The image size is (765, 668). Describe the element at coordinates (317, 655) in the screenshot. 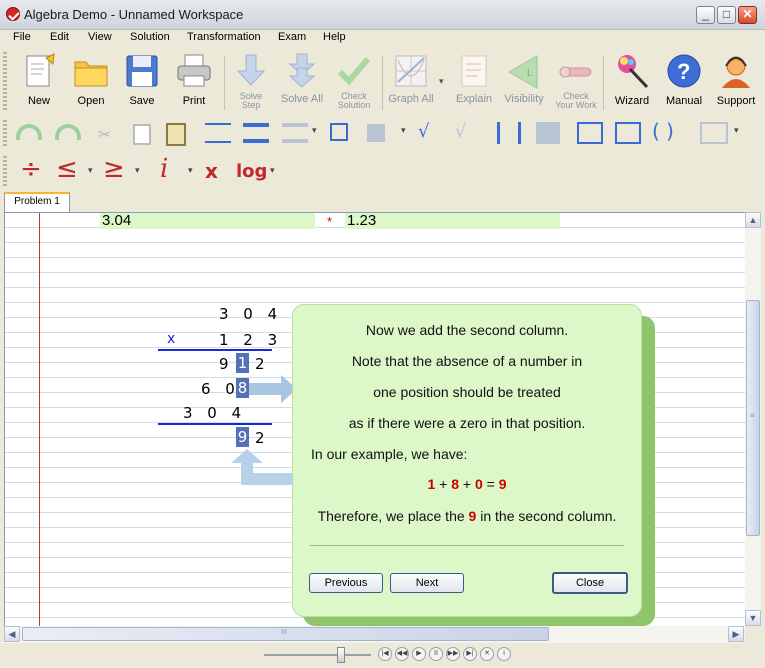

I see `playback-slider-track` at that location.